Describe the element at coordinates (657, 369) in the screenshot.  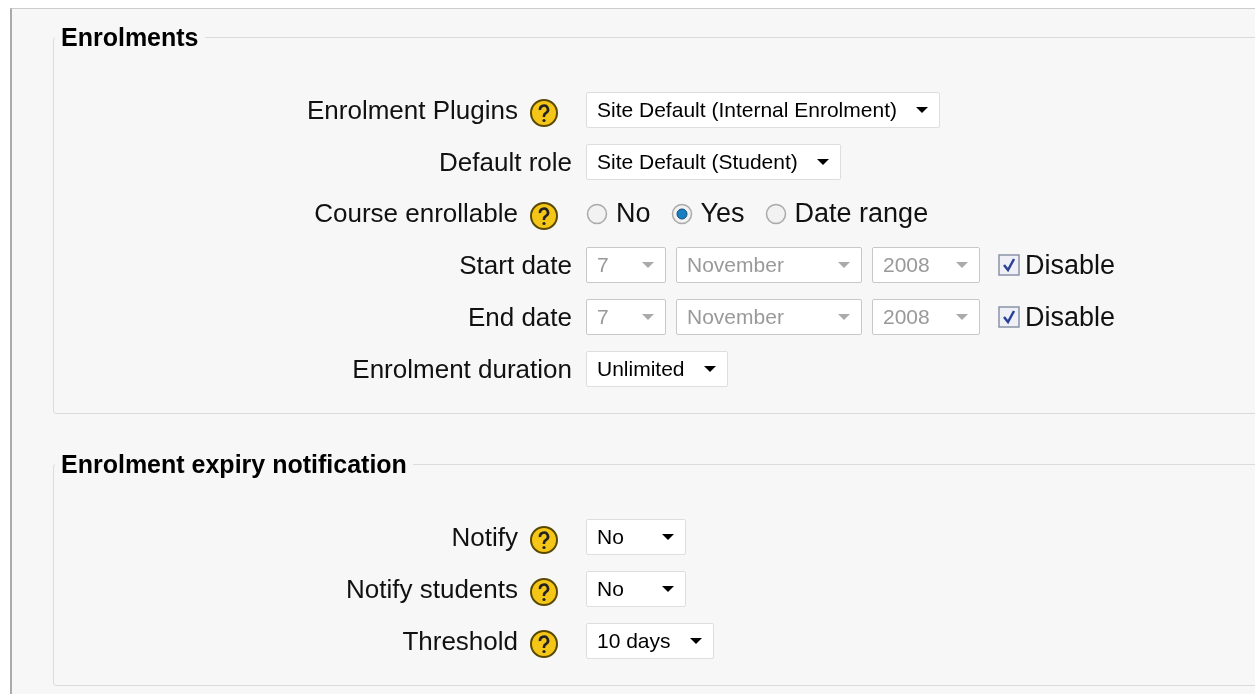
I see `dropdown: Unlimited` at that location.